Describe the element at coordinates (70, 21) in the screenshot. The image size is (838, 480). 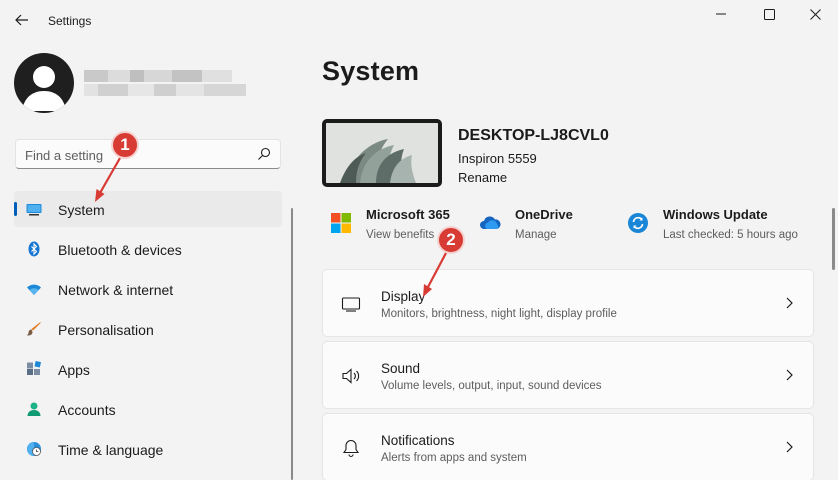
I see `app-title: Settings` at that location.